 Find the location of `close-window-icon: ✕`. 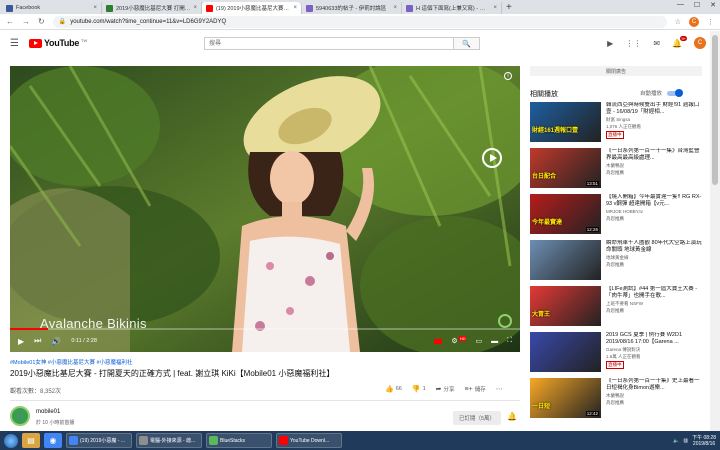

close-window-icon: ✕ is located at coordinates (713, 5).